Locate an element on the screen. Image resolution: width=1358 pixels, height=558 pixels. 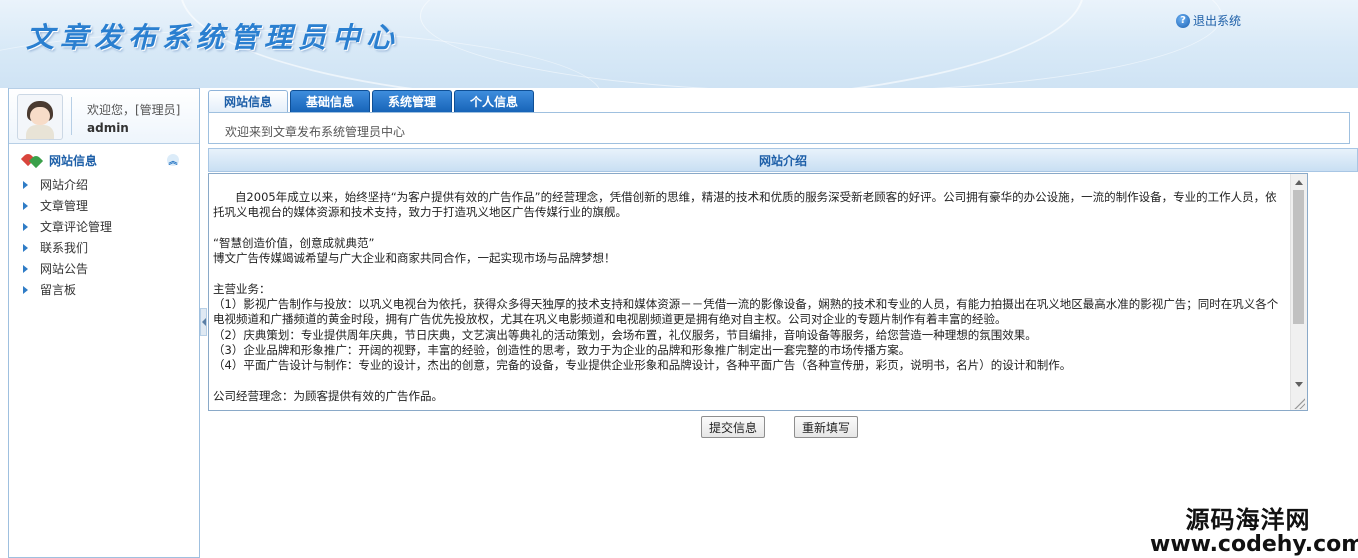
sidebar-item-guestbook: 留言板 is located at coordinates (67, 289).